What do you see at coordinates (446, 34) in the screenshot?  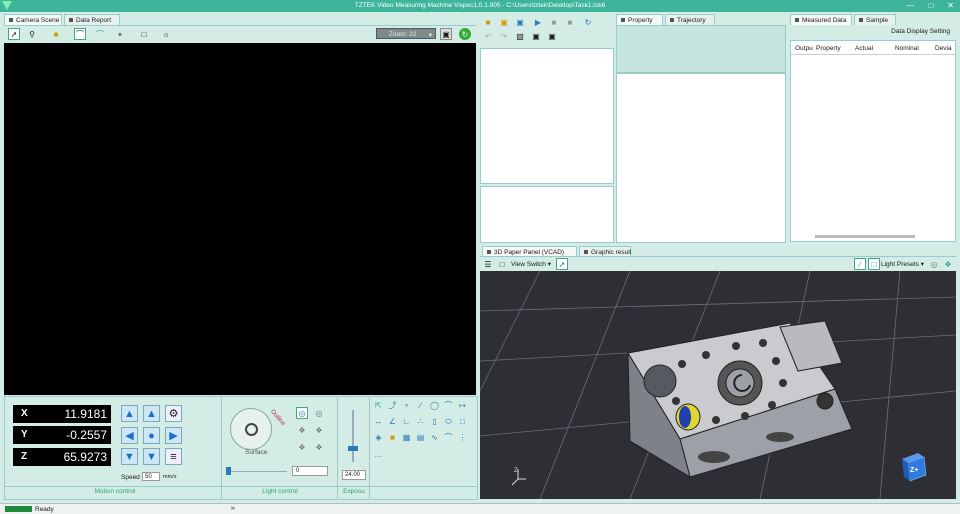 I see `snapshot-icon: ▣` at bounding box center [446, 34].